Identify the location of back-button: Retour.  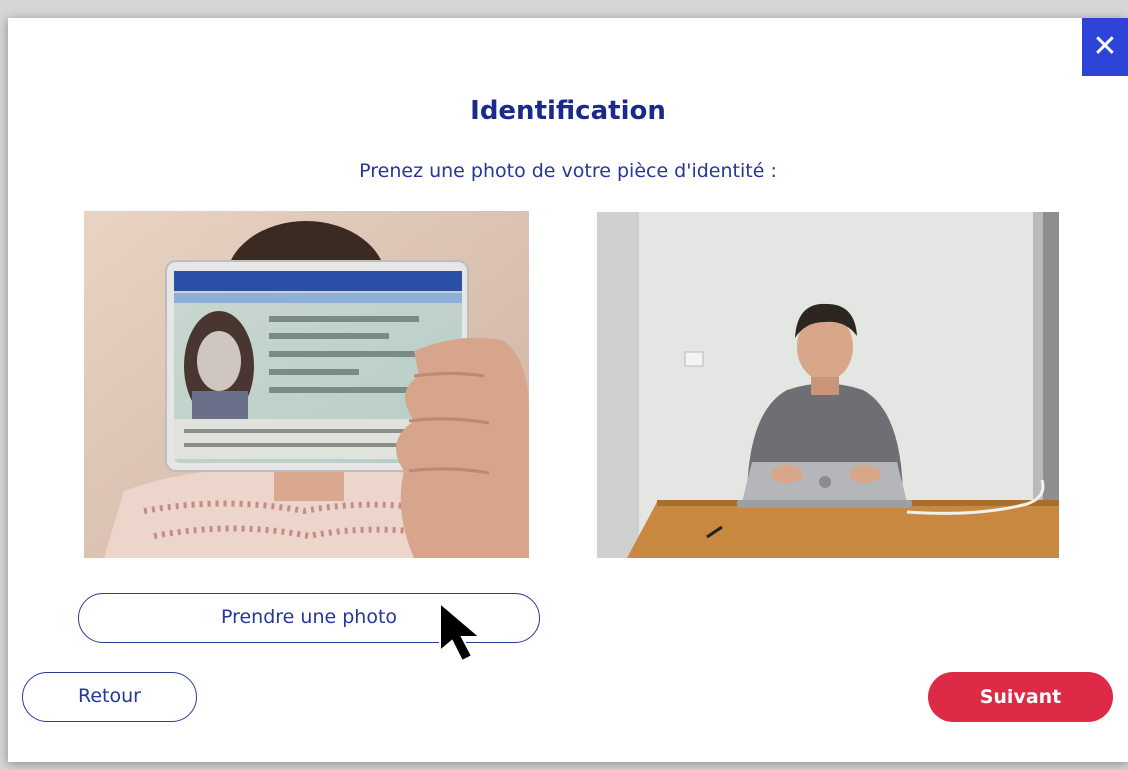
(109, 697).